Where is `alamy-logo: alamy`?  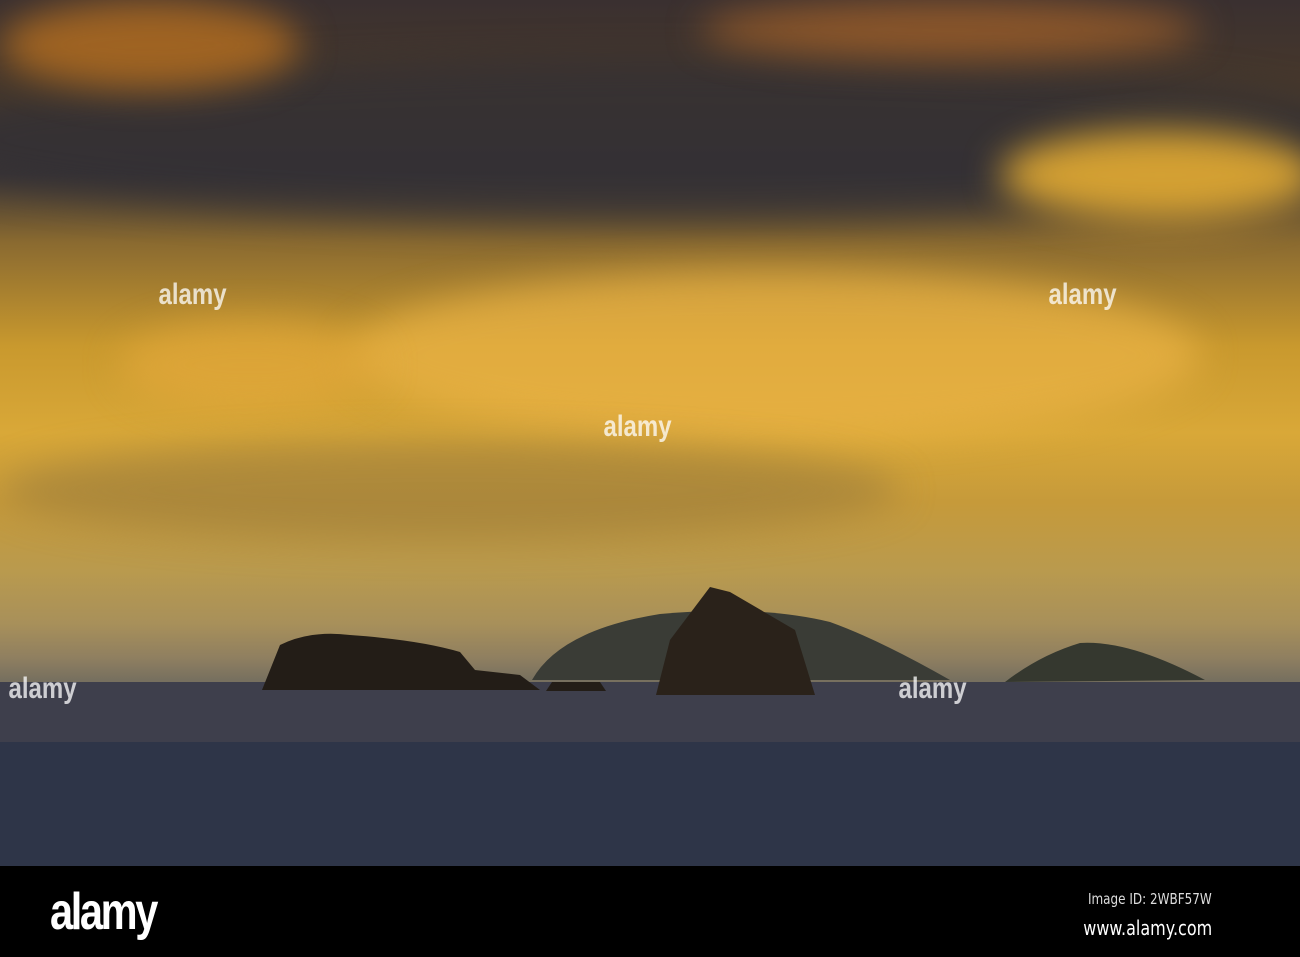 alamy-logo: alamy is located at coordinates (104, 912).